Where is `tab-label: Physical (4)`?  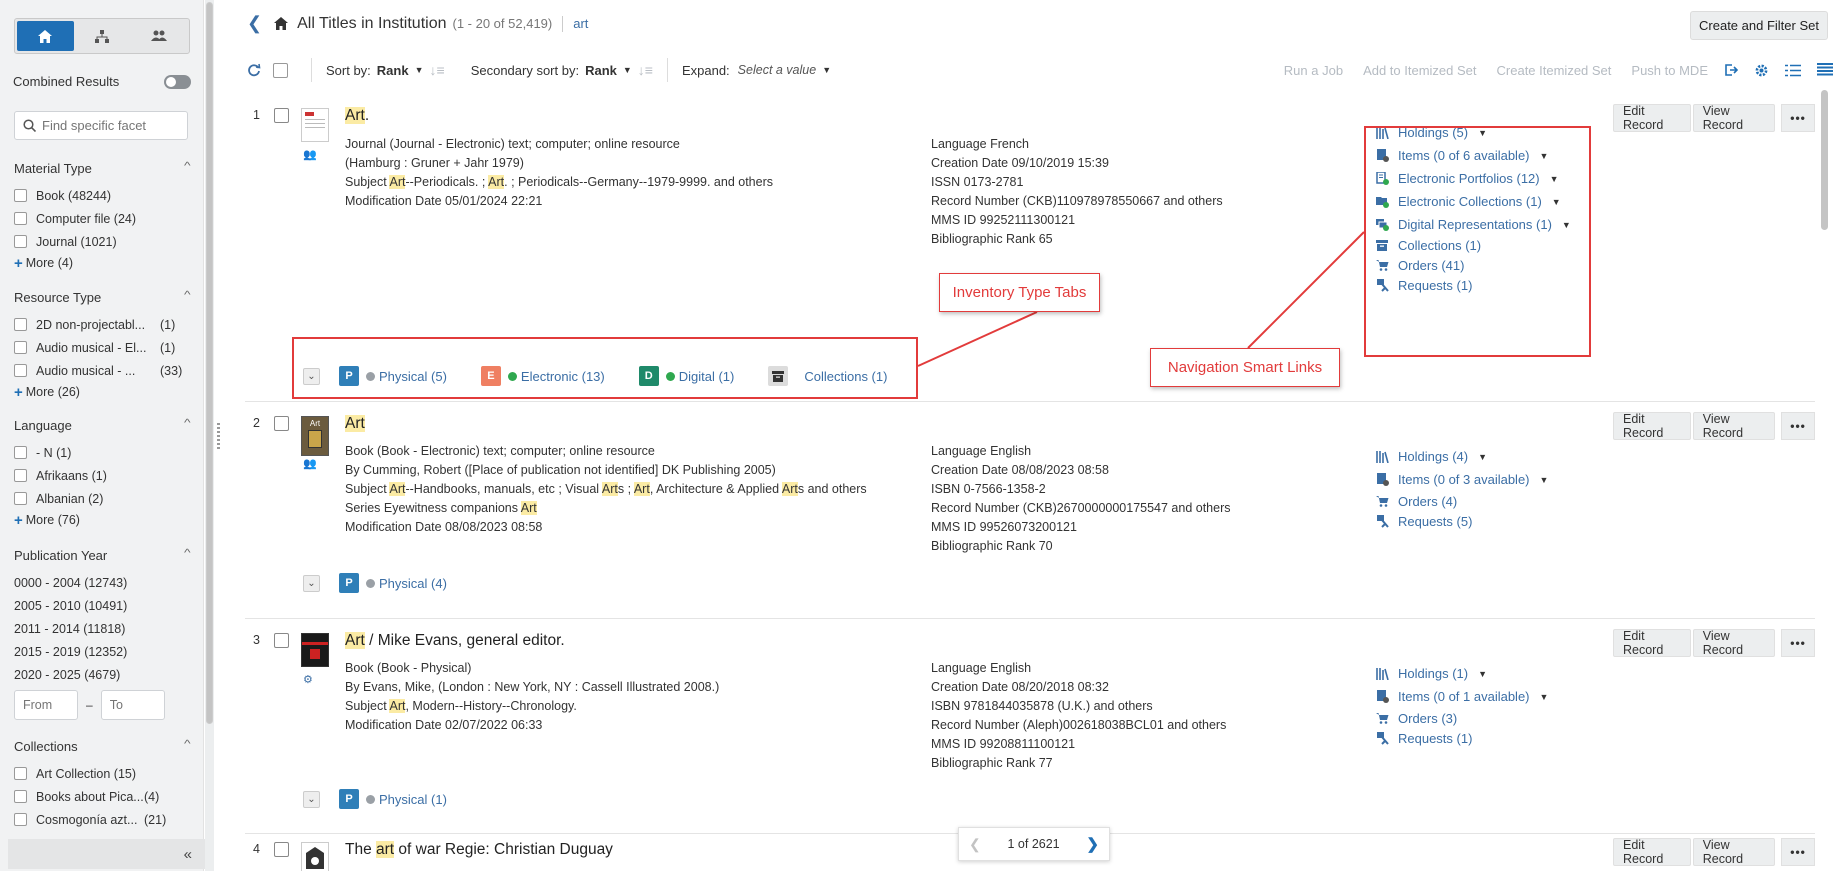 tab-label: Physical (4) is located at coordinates (413, 583).